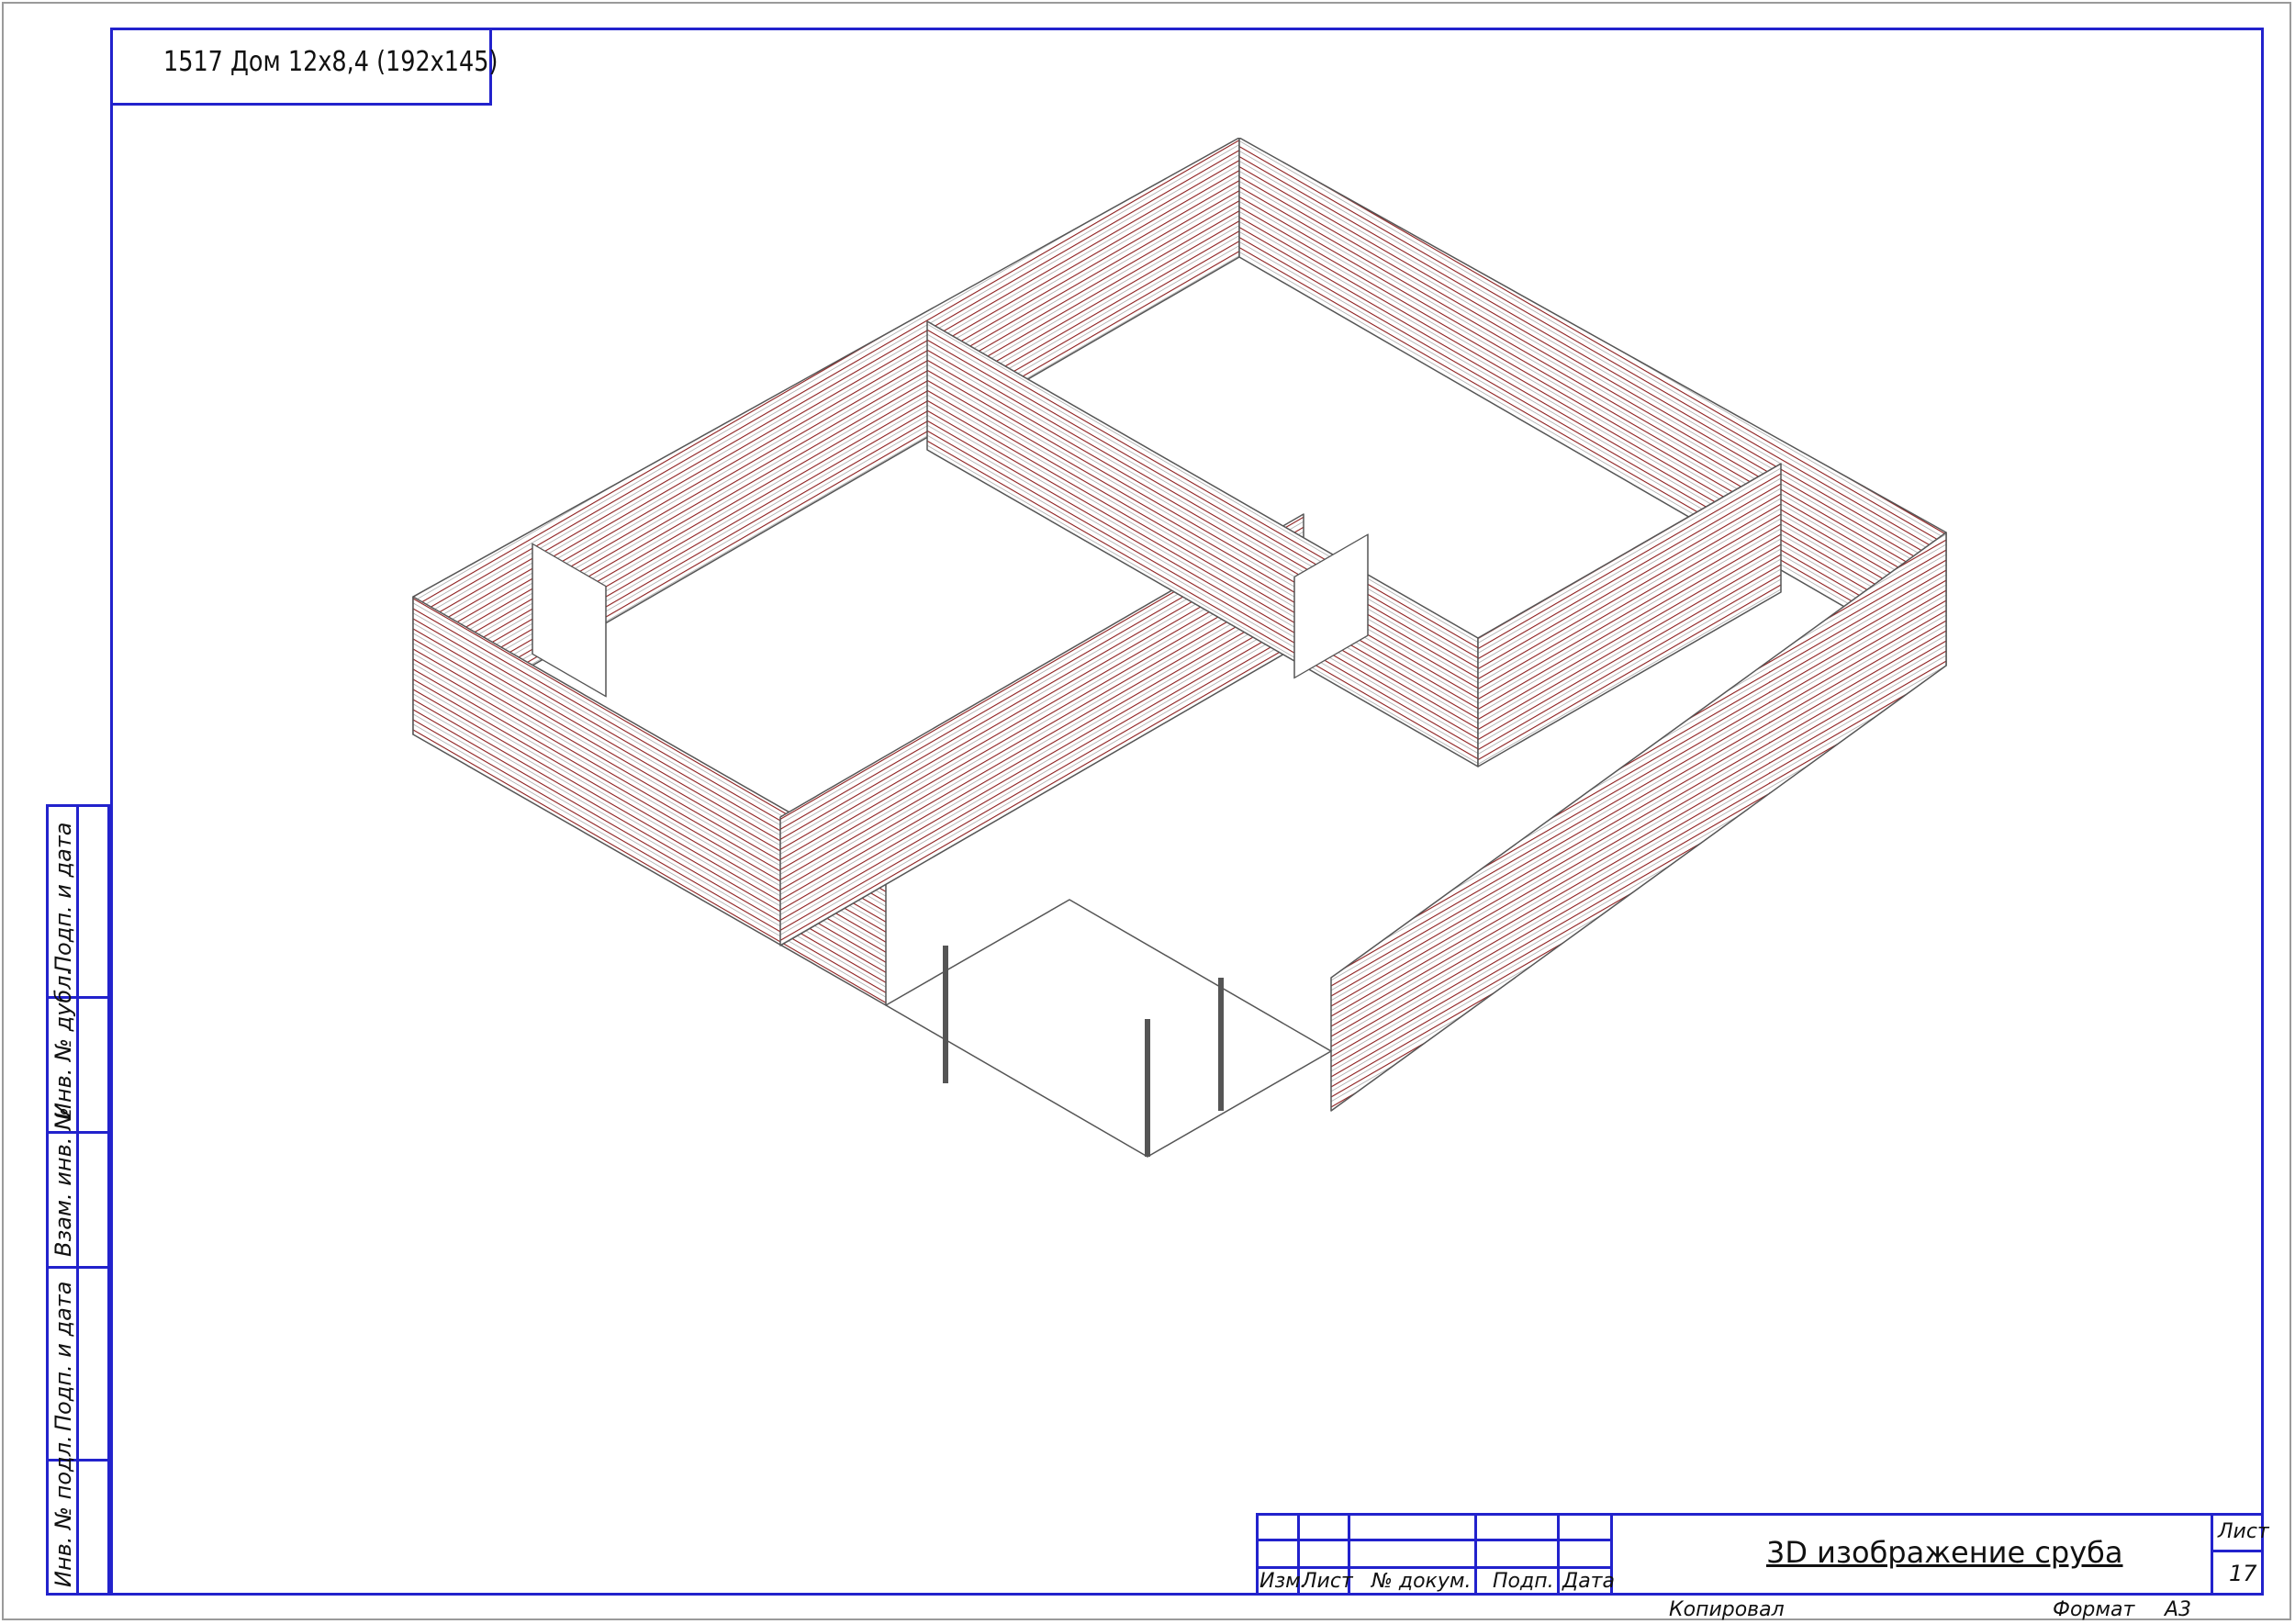 Image resolution: width=2295 pixels, height=1624 pixels. What do you see at coordinates (1283, 1581) in the screenshot?
I see `stamp-col-izm: Изм.` at bounding box center [1283, 1581].